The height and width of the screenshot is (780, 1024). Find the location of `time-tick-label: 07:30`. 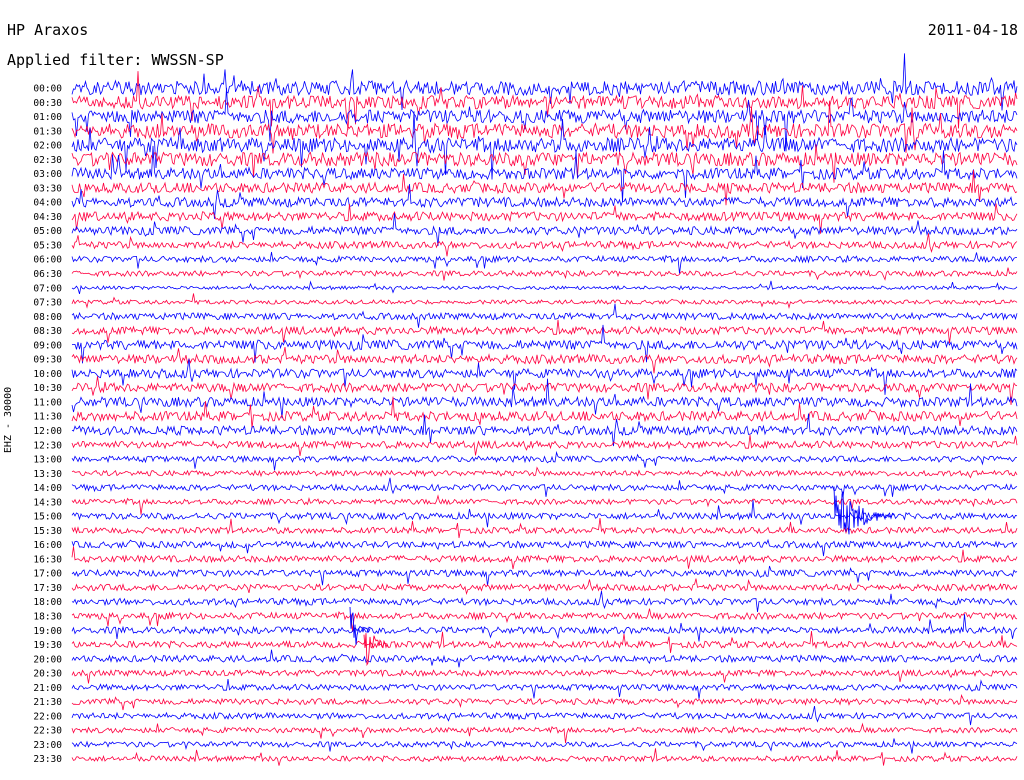

time-tick-label: 07:30 is located at coordinates (47, 303).